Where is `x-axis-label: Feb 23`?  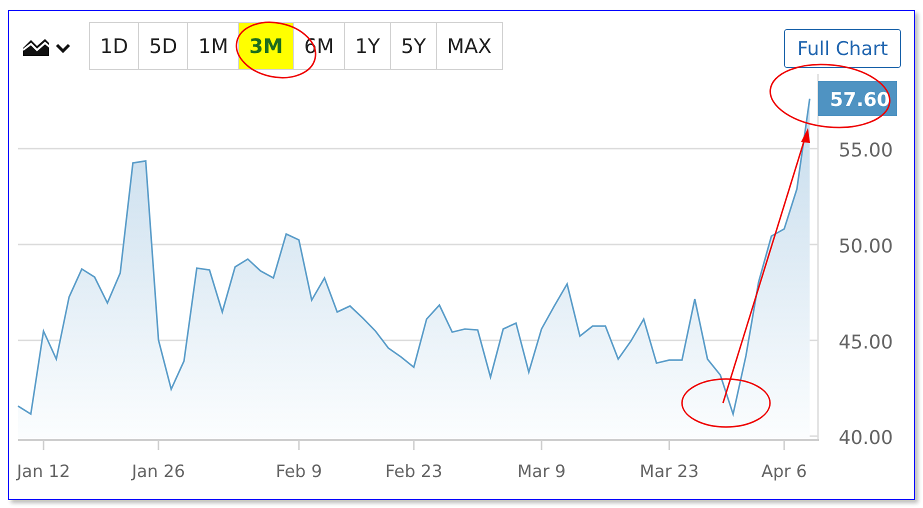 x-axis-label: Feb 23 is located at coordinates (413, 472).